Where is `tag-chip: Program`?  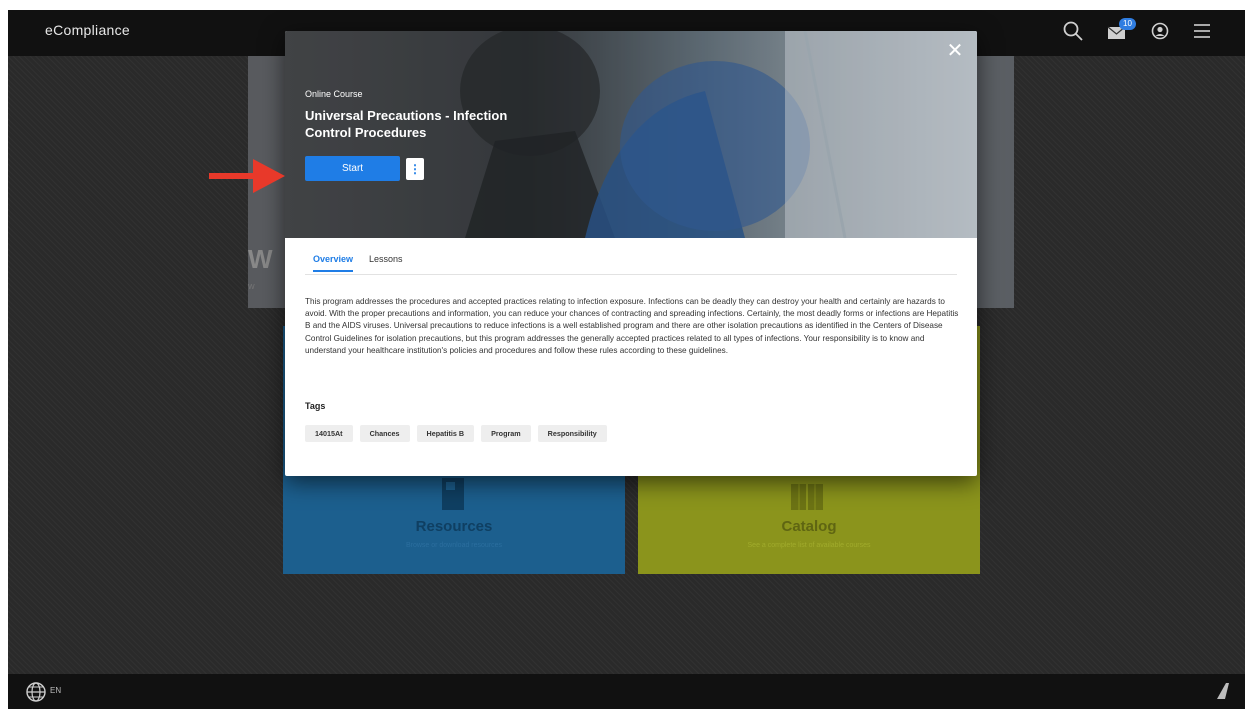 tag-chip: Program is located at coordinates (506, 433).